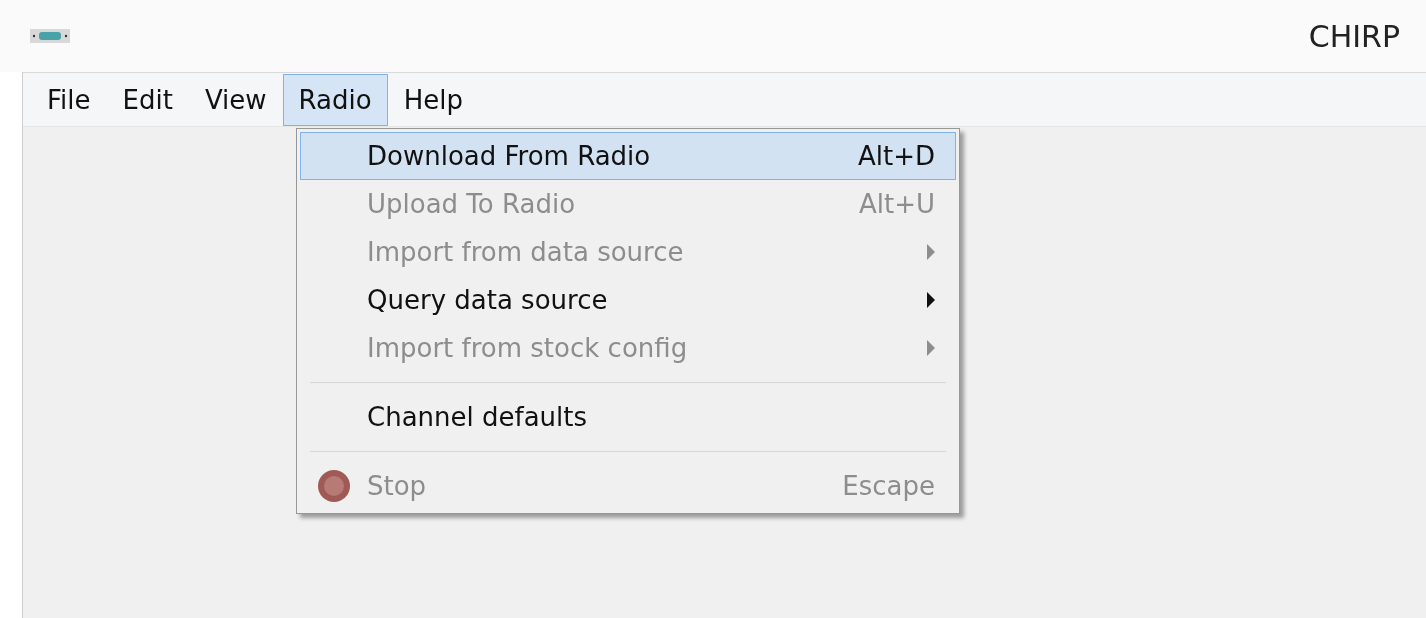  Describe the element at coordinates (69, 100) in the screenshot. I see `menu-bar-item: File` at that location.